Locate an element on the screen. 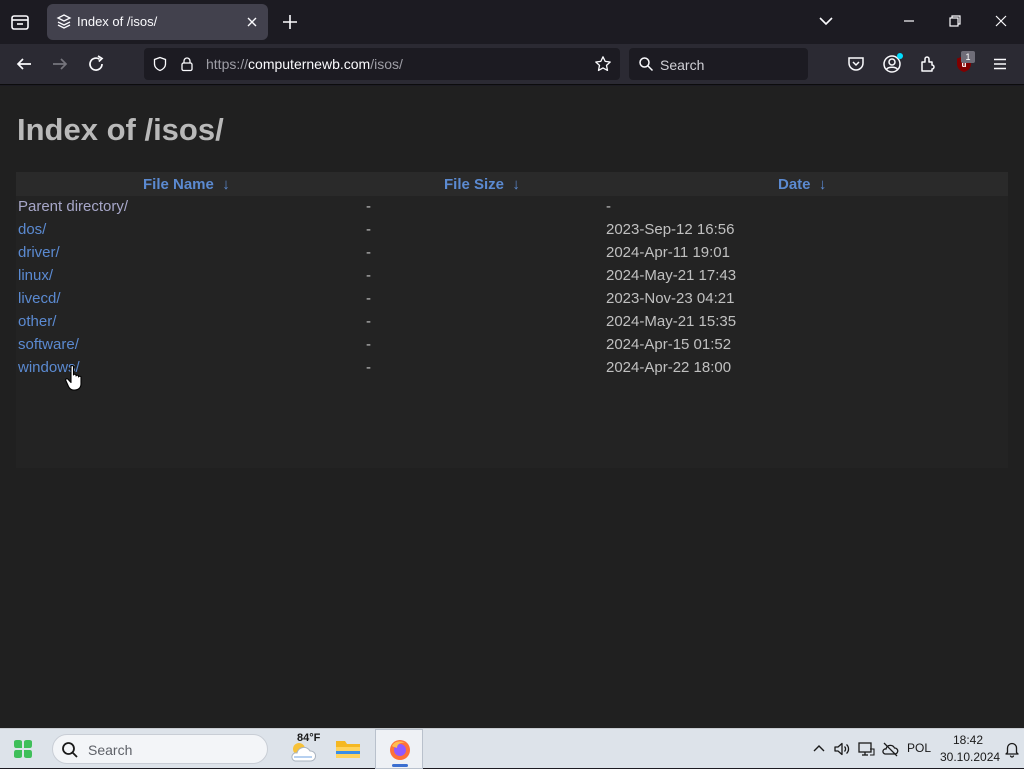 This screenshot has height=769, width=1024. tab-active: Index of /isos/ is located at coordinates (157, 22).